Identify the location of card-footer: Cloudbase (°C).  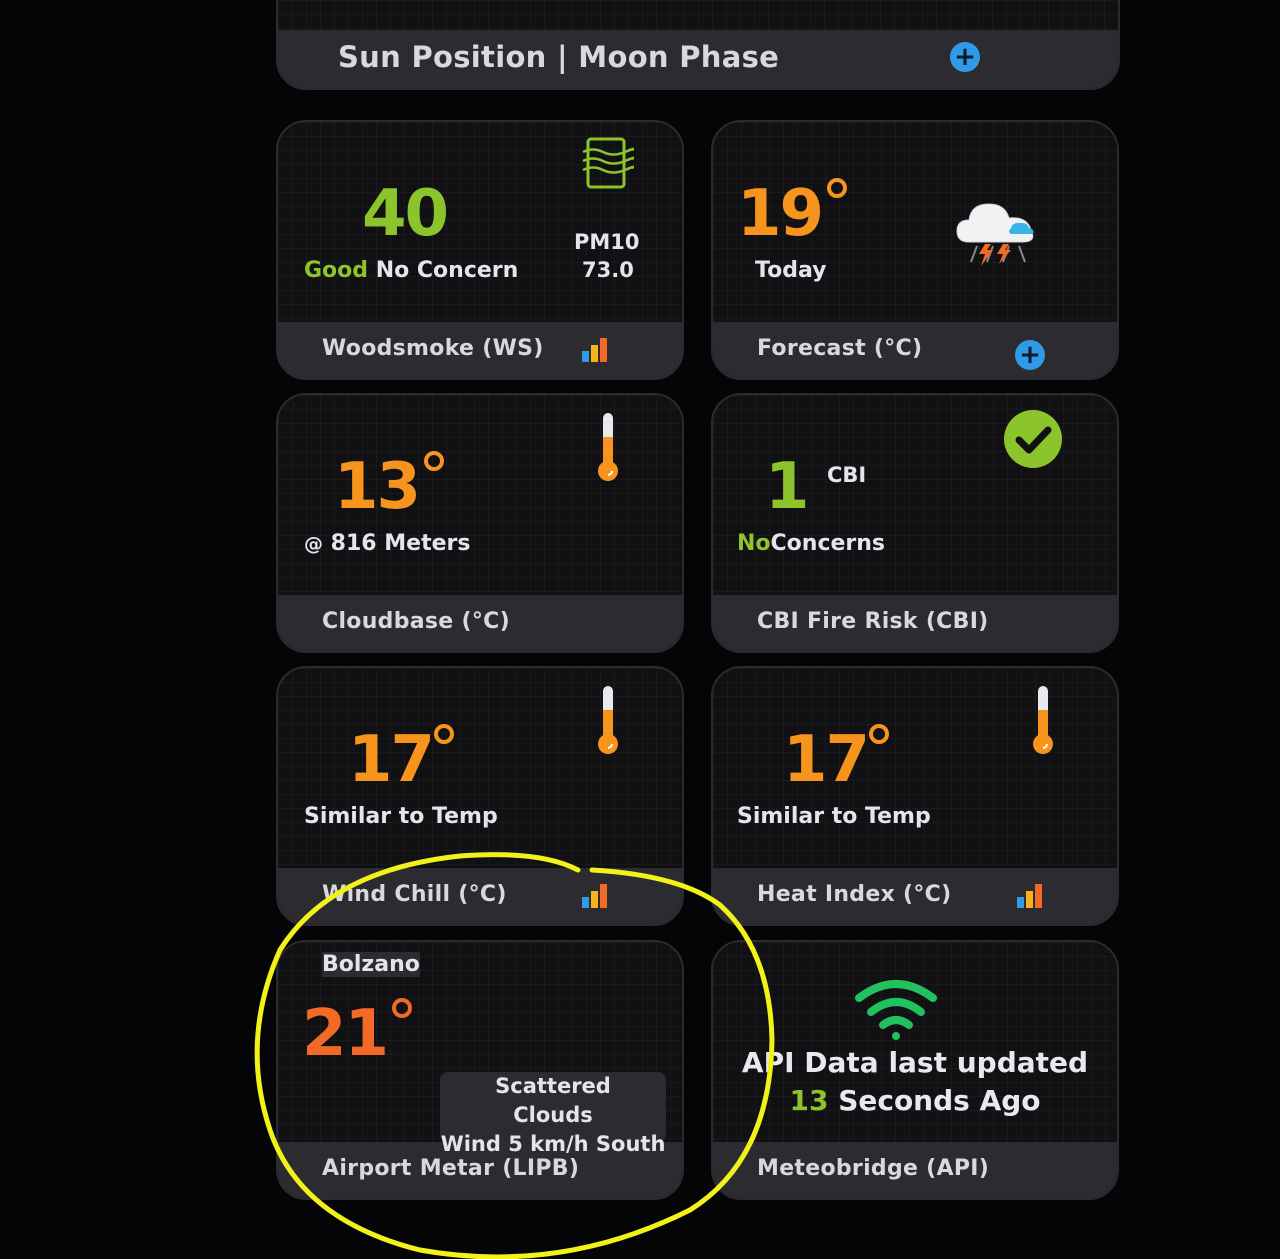
(480, 623).